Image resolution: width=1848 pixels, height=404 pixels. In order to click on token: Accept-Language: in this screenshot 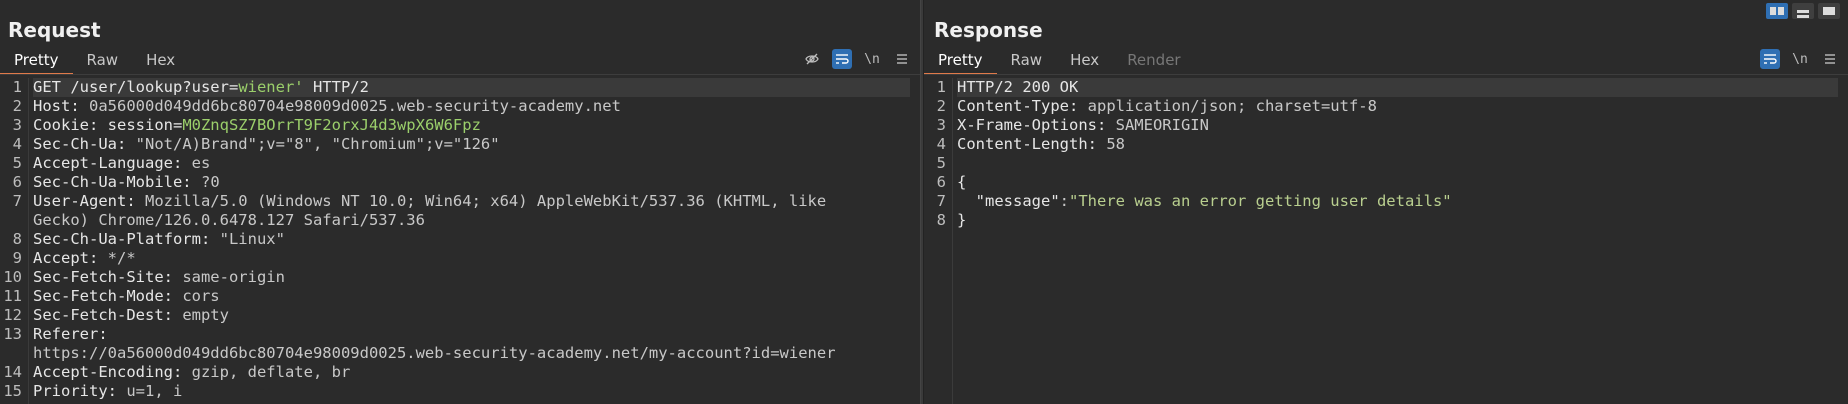, I will do `click(112, 163)`.